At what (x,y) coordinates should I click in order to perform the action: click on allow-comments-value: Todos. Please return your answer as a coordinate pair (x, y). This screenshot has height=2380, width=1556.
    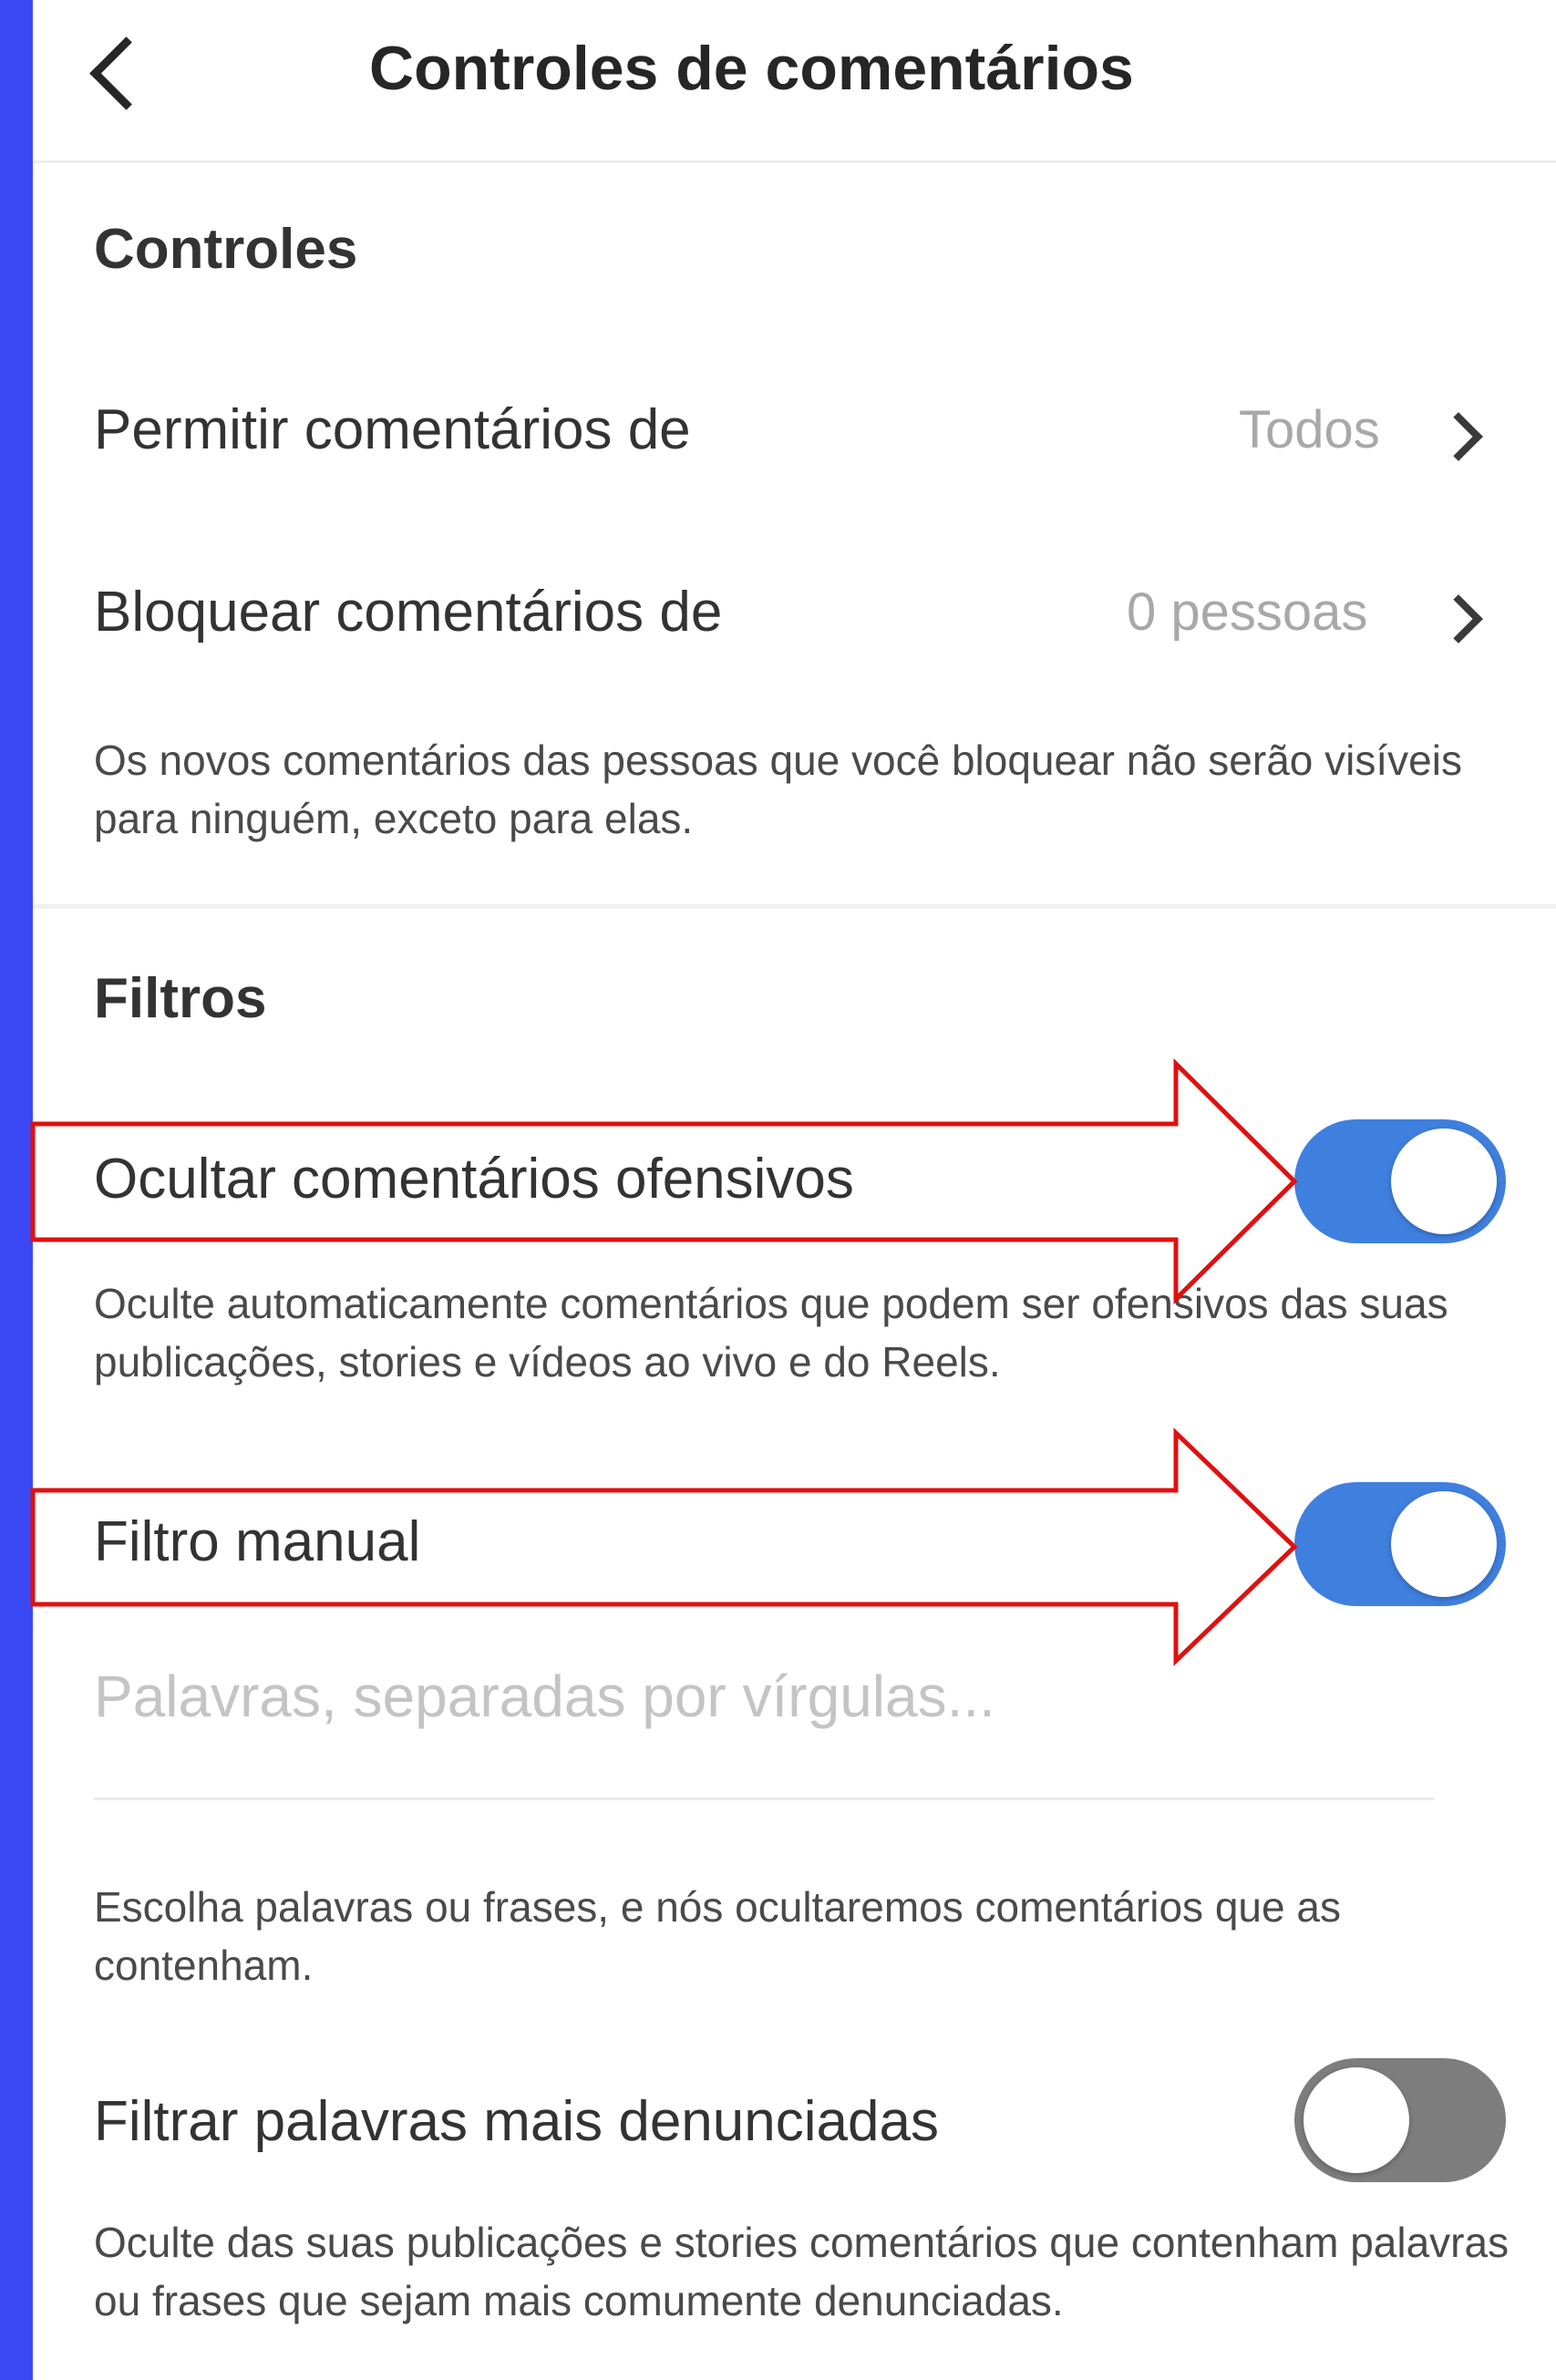
    Looking at the image, I should click on (1309, 430).